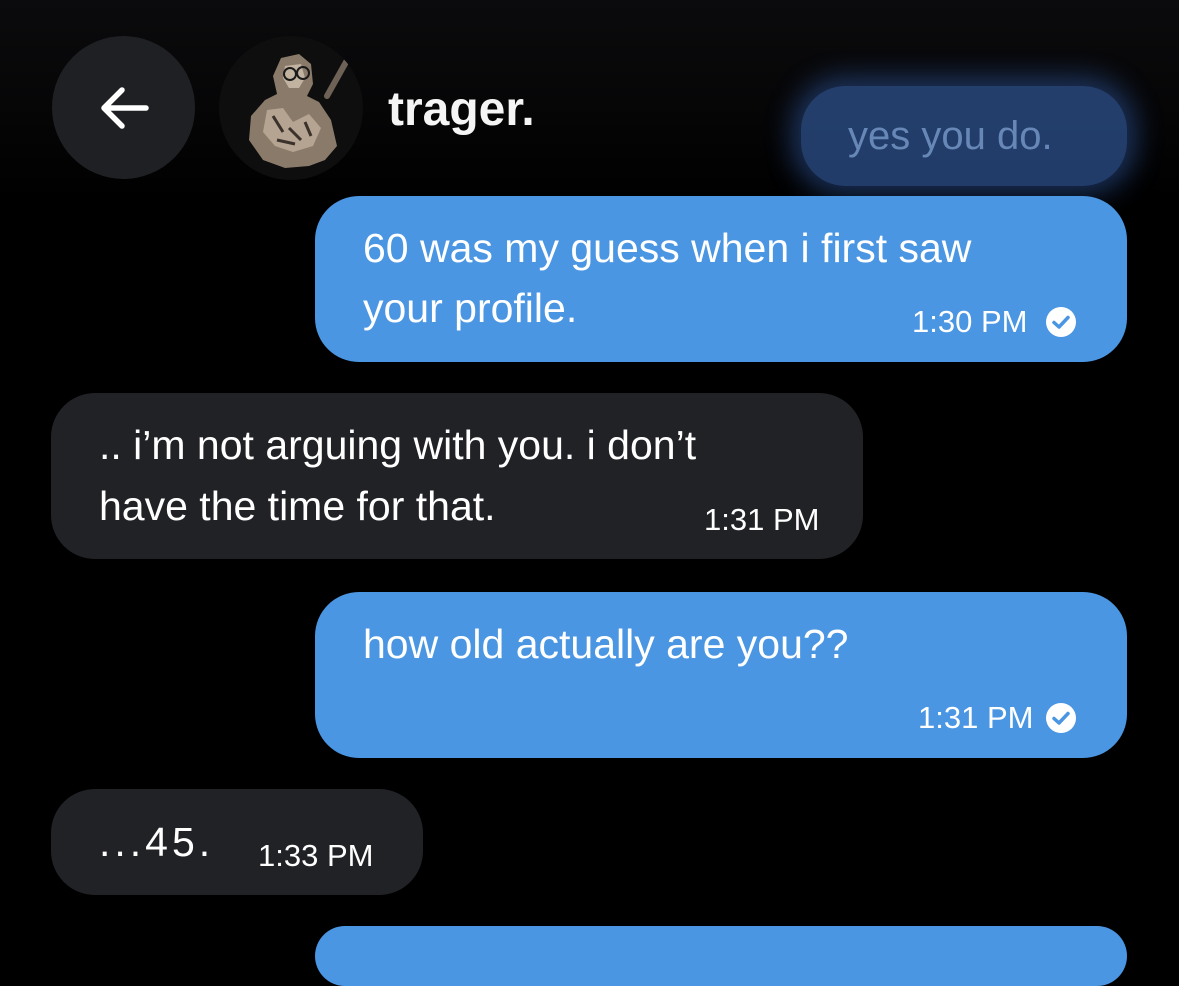 This screenshot has height=986, width=1179. Describe the element at coordinates (970, 321) in the screenshot. I see `message-timestamp: 1:30 PM` at that location.